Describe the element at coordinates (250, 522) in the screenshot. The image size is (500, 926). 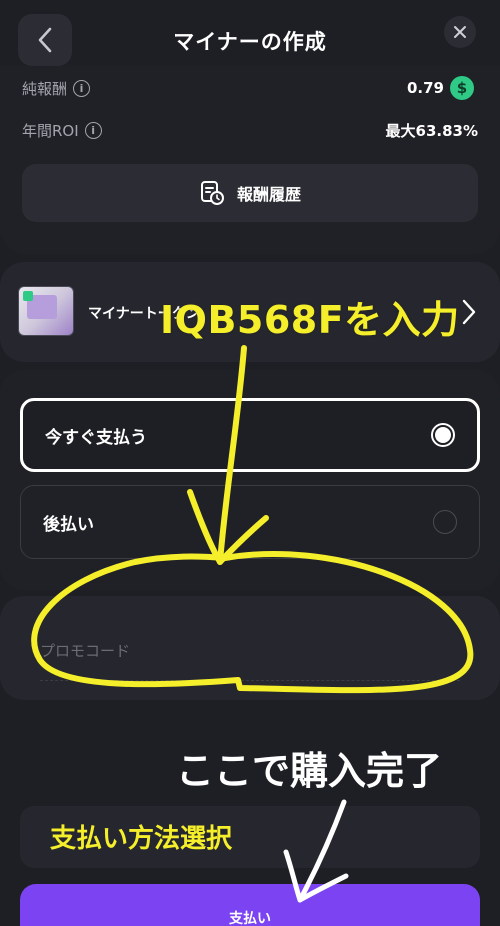
I see `pay-later-option: 後払い` at that location.